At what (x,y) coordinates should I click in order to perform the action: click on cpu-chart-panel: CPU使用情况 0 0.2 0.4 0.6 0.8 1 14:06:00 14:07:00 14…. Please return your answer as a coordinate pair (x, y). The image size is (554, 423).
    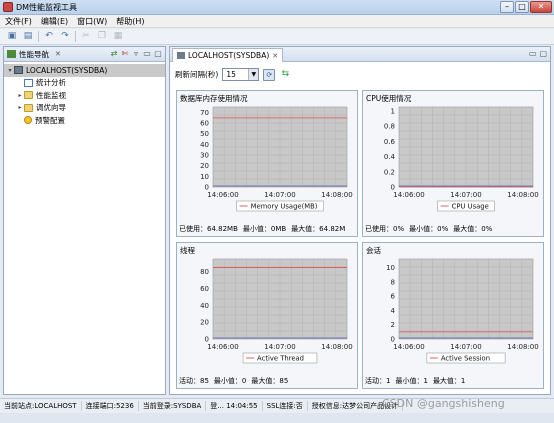
    Looking at the image, I should click on (453, 163).